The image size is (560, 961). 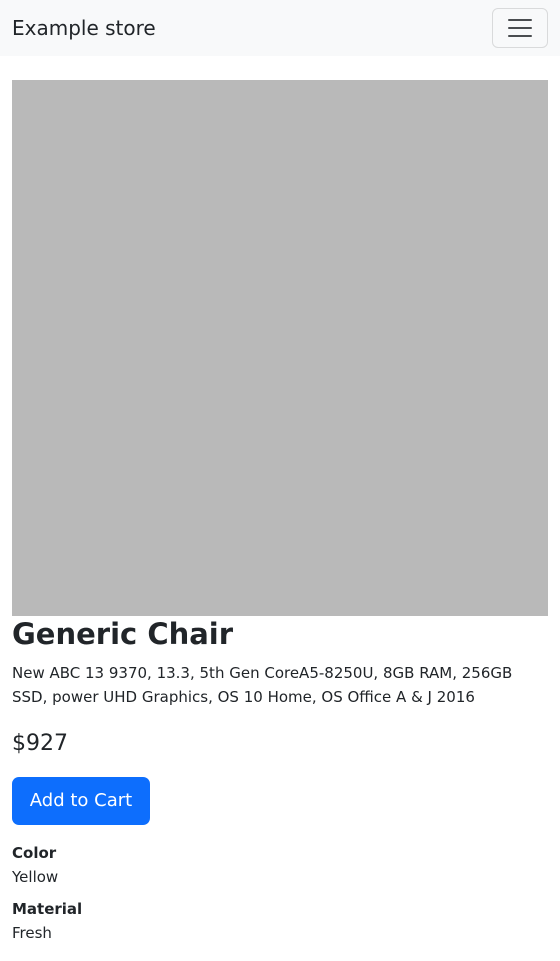 I want to click on hamburger-menu-icon, so click(x=520, y=28).